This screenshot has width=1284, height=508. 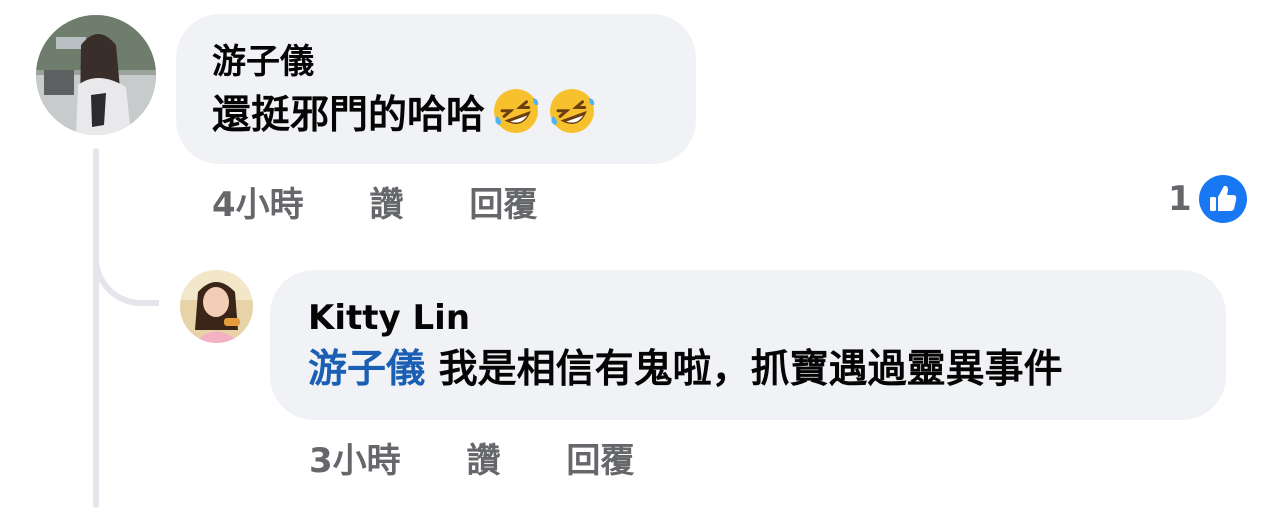 I want to click on reaction-summary: 1, so click(x=1208, y=199).